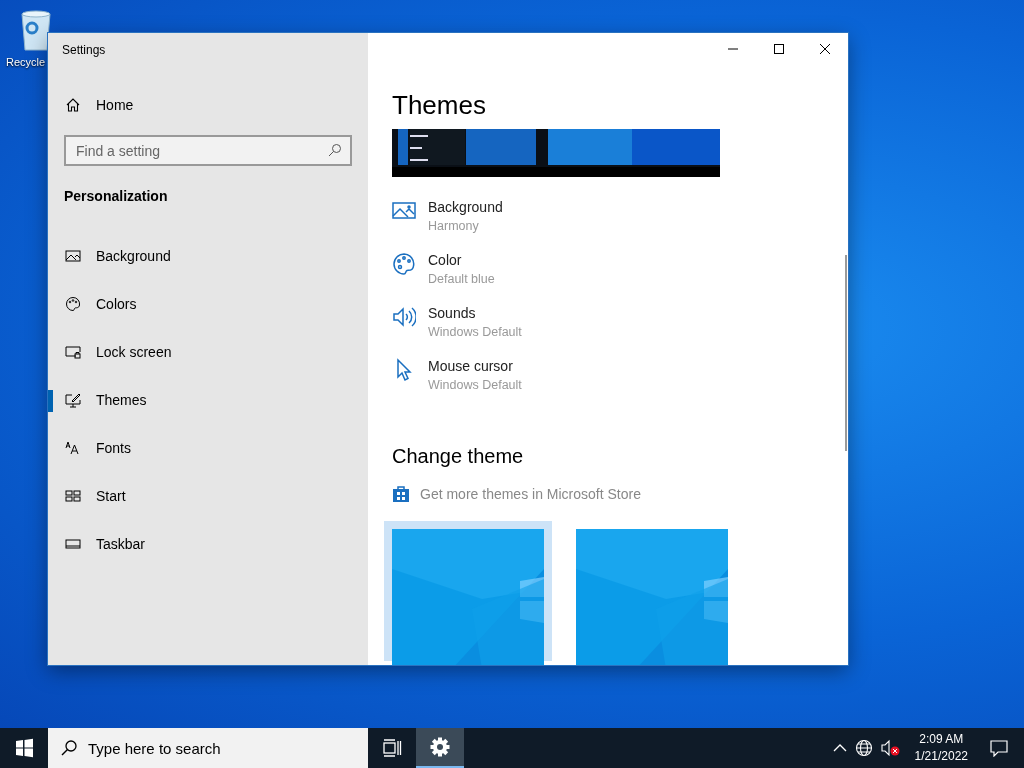 The height and width of the screenshot is (768, 1024). Describe the element at coordinates (475, 366) in the screenshot. I see `setting-name: Mouse cursor` at that location.